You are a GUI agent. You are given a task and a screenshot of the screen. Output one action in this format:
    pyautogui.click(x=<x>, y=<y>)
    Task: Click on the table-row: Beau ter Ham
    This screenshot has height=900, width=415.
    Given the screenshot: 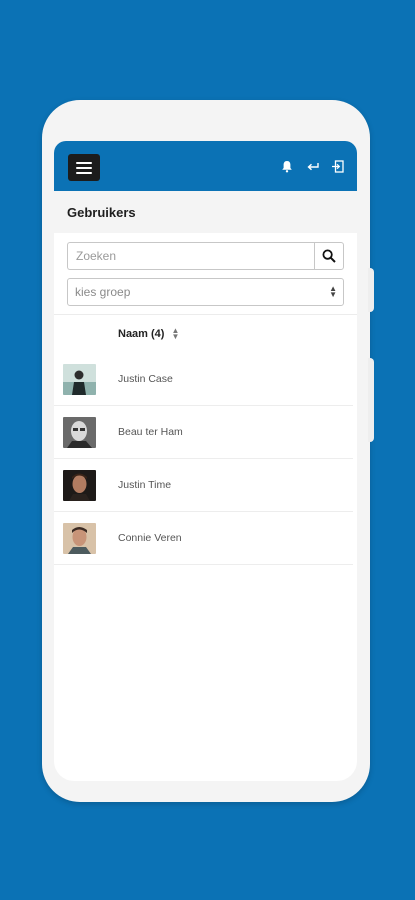 What is the action you would take?
    pyautogui.click(x=203, y=432)
    